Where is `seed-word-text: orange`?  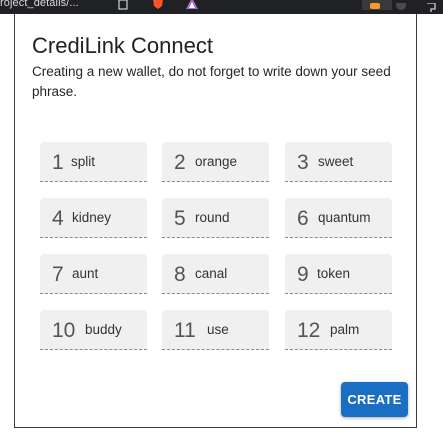 seed-word-text: orange is located at coordinates (216, 161).